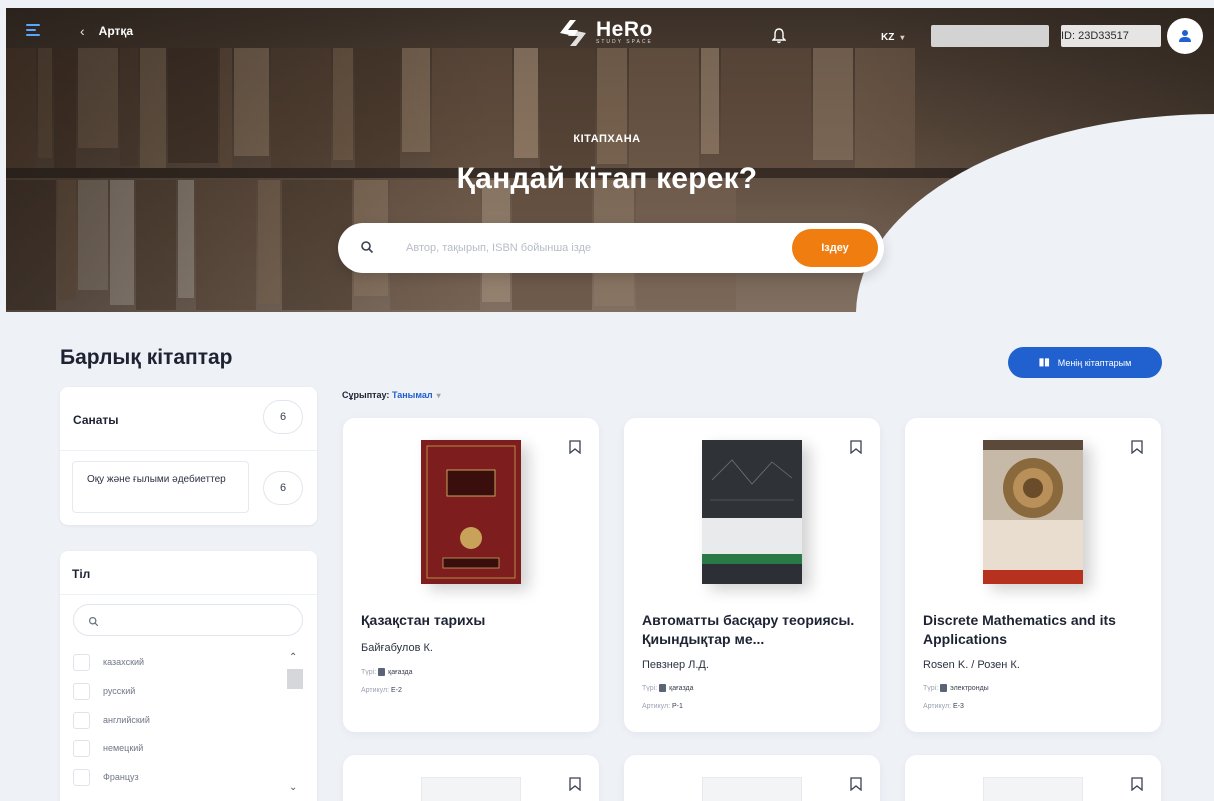 This screenshot has width=1214, height=801. I want to click on sort-control: Сұрыптау: Танымал ▾, so click(391, 395).